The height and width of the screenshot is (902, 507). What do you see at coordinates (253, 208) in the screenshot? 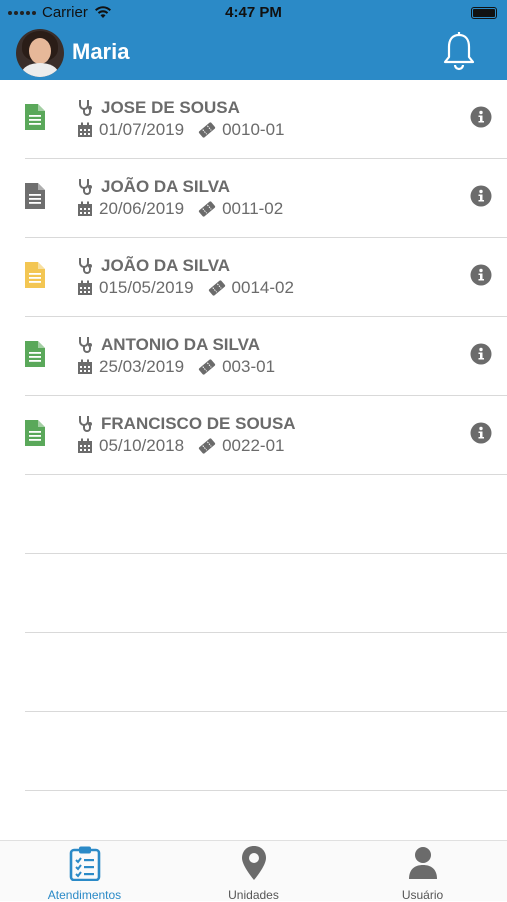
I see `appointment-code: 0011-02` at bounding box center [253, 208].